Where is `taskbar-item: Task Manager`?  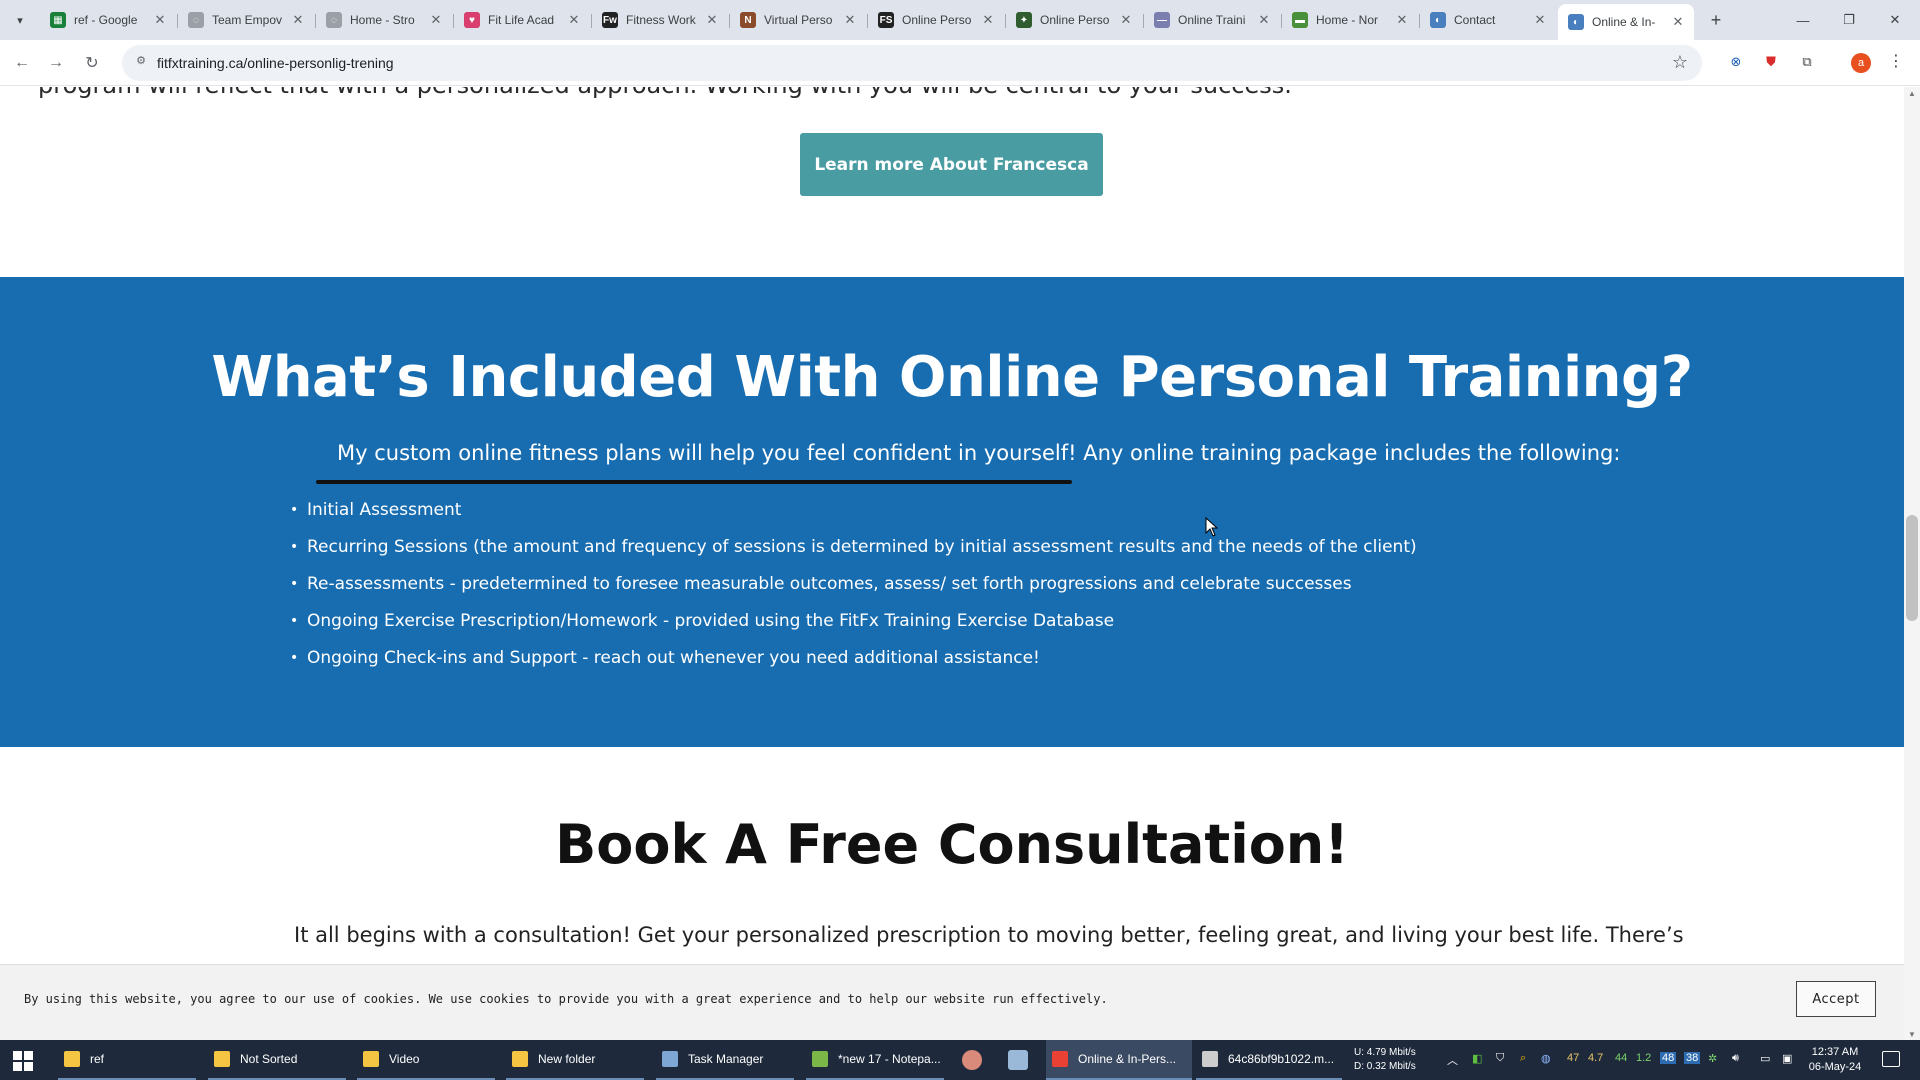
taskbar-item: Task Manager is located at coordinates (725, 1060).